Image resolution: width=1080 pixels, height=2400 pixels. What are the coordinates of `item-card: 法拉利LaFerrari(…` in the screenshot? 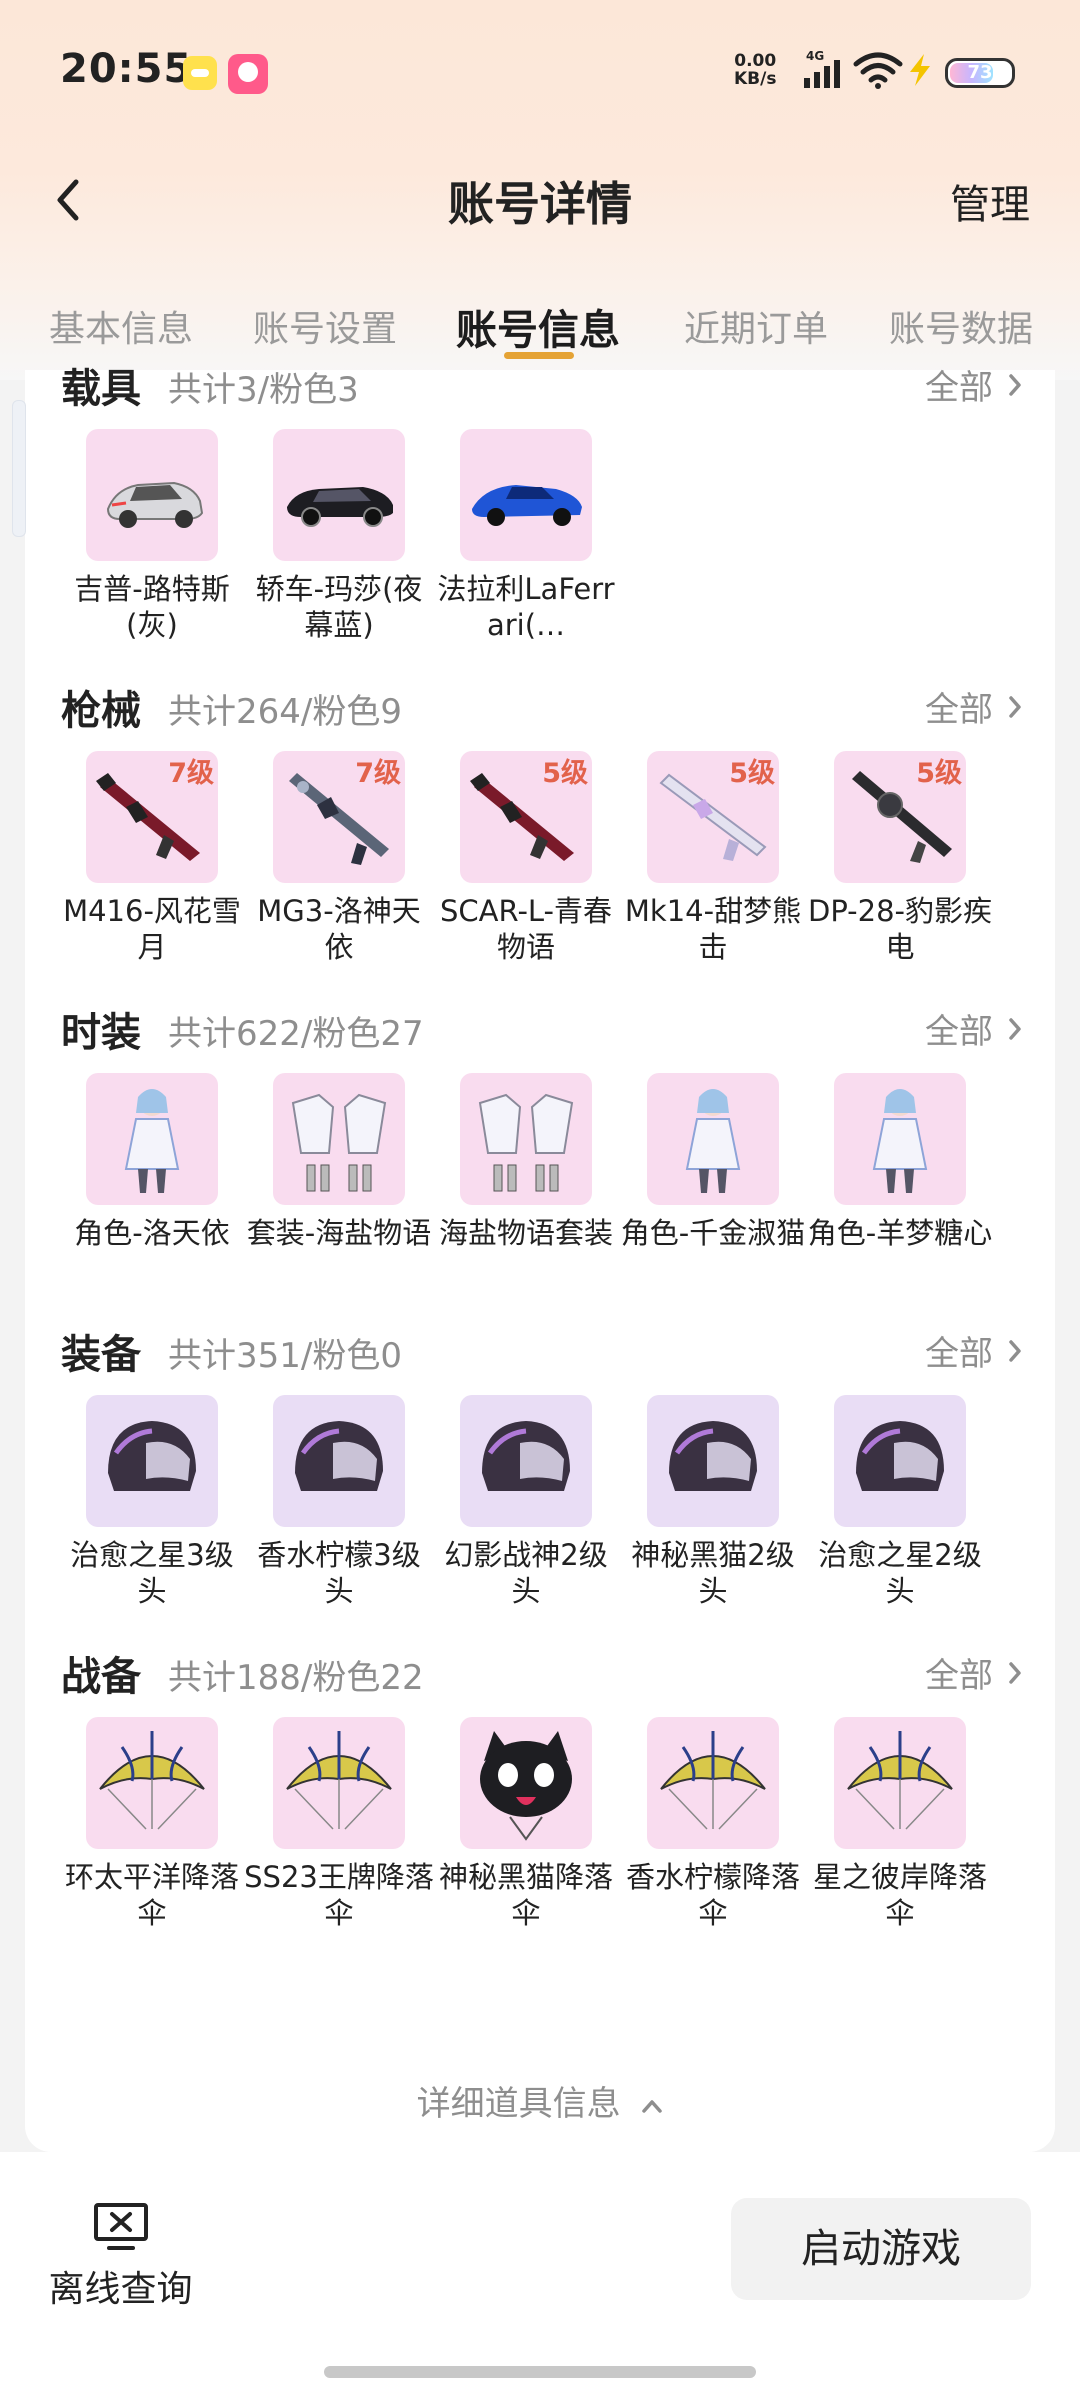 It's located at (526, 536).